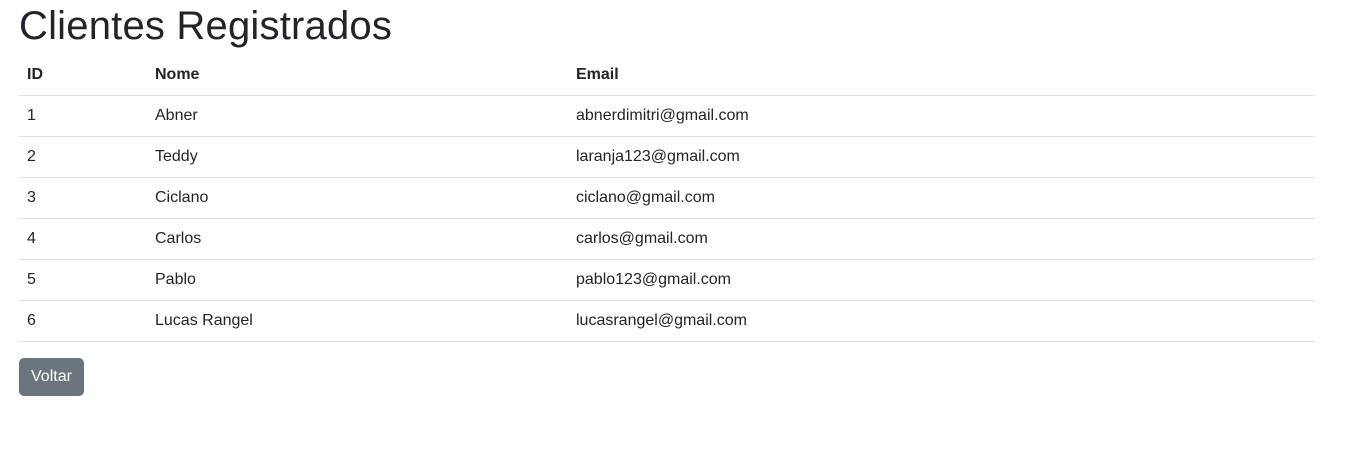  I want to click on cell-email: carlos@gmail.com, so click(941, 239).